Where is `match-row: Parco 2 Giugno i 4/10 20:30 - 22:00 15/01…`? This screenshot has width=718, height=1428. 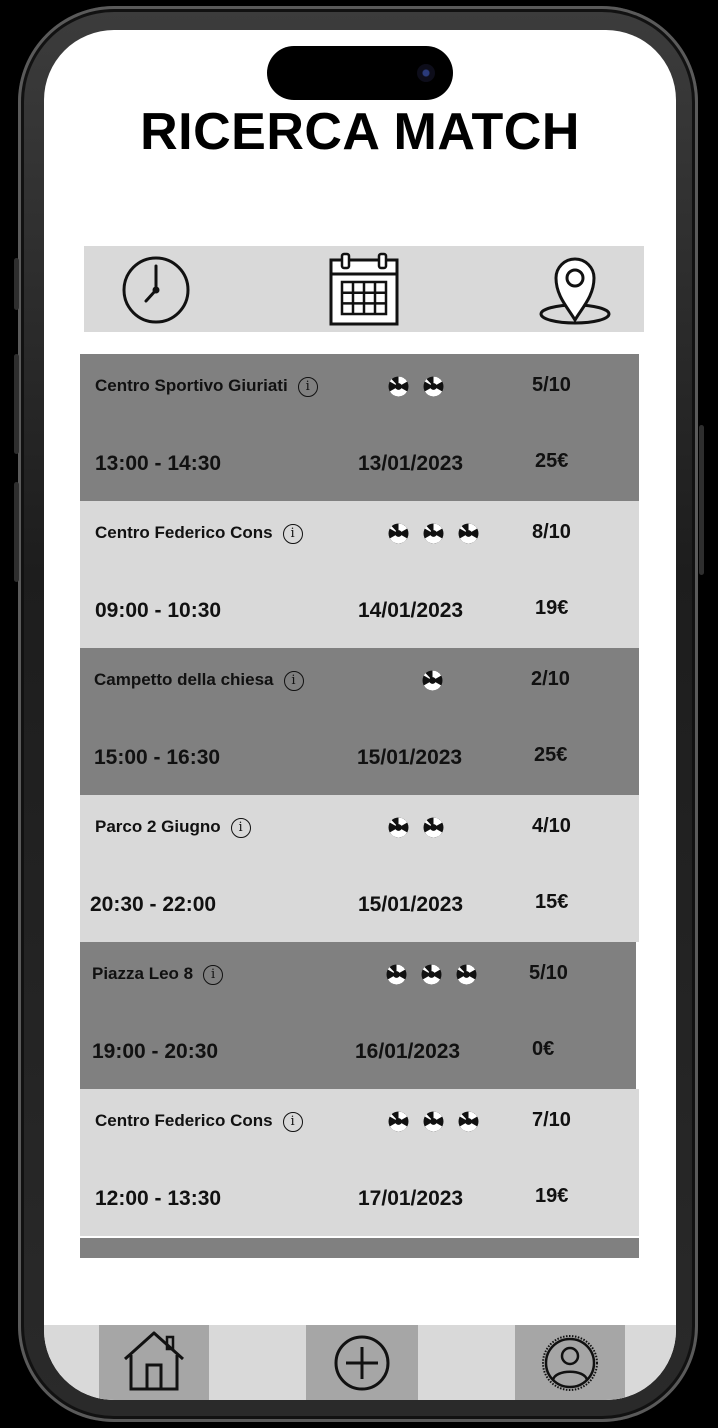
match-row: Parco 2 Giugno i 4/10 20:30 - 22:00 15/01… is located at coordinates (359, 868).